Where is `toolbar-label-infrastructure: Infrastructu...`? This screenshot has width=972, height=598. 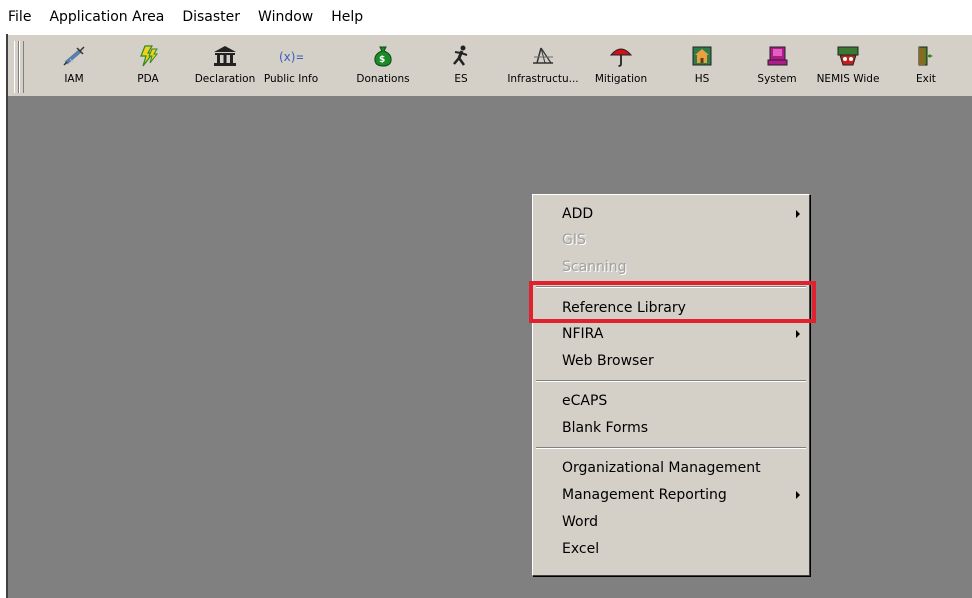
toolbar-label-infrastructure: Infrastructu... is located at coordinates (543, 79).